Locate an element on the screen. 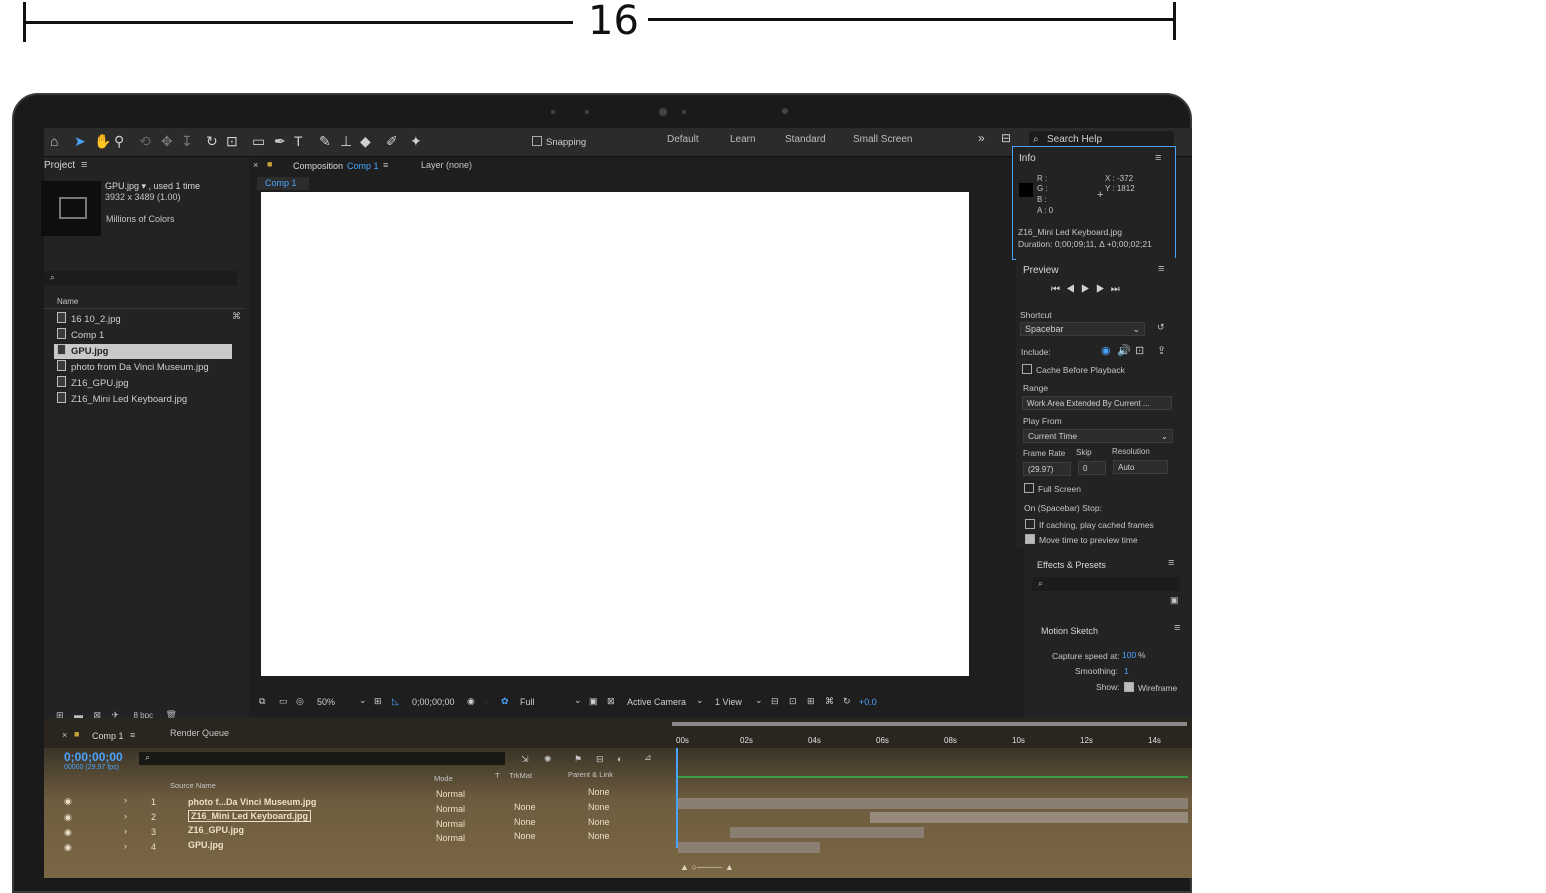 The height and width of the screenshot is (893, 1546). viewer-timecode: 0;00;00;00 is located at coordinates (433, 702).